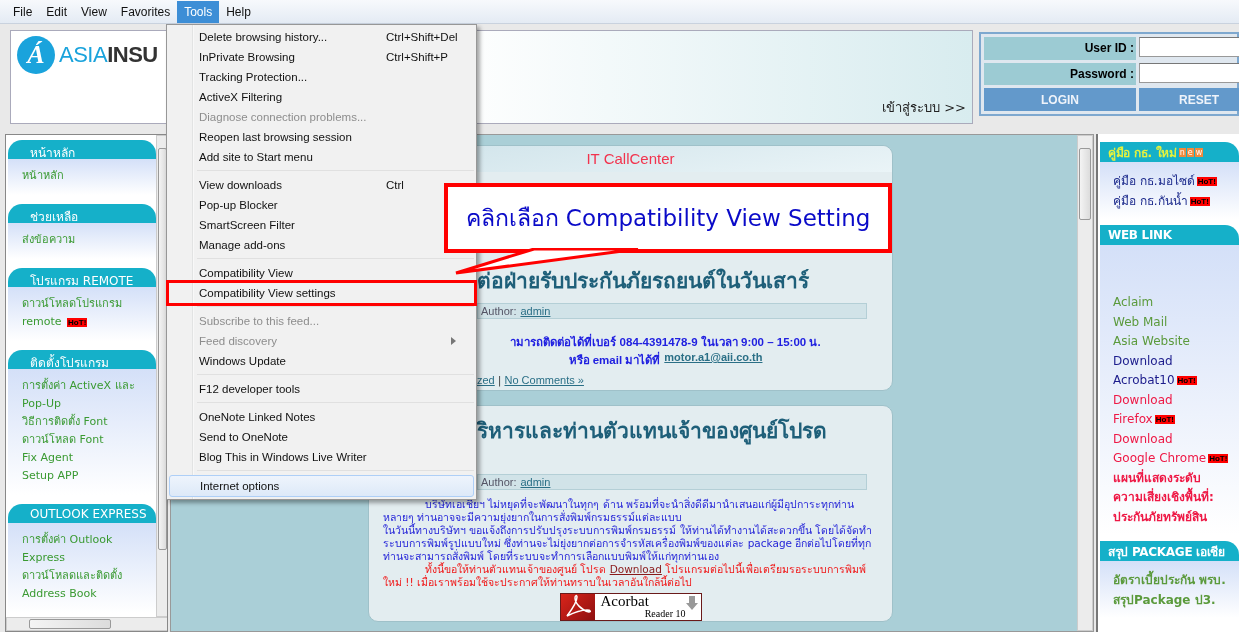  Describe the element at coordinates (1161, 201) in the screenshot. I see `sidebar-link: คู่มือ กธ.กันน้ำ HoT!` at that location.